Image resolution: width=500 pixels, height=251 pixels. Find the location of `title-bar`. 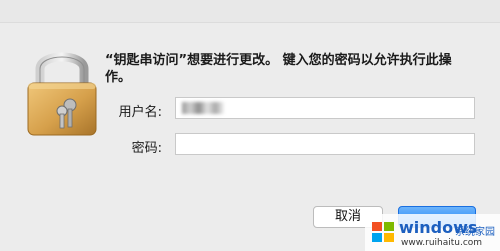

title-bar is located at coordinates (250, 11).